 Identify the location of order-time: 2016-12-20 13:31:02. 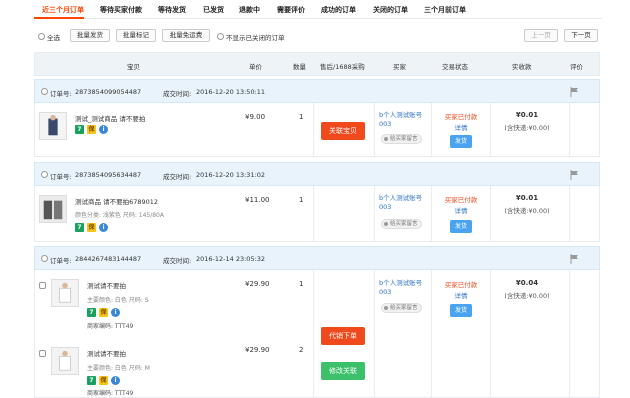
(231, 175).